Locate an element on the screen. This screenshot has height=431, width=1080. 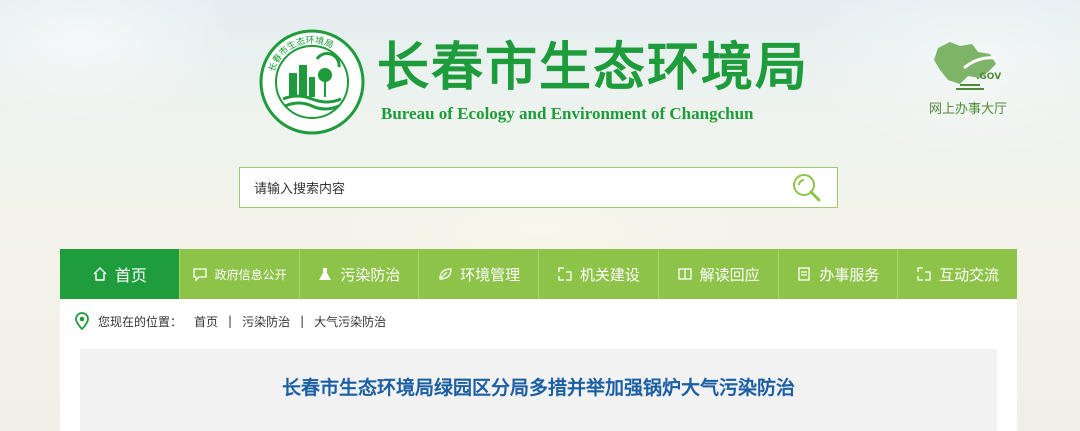
breadcrumb-pollution: 污染防治 is located at coordinates (266, 321).